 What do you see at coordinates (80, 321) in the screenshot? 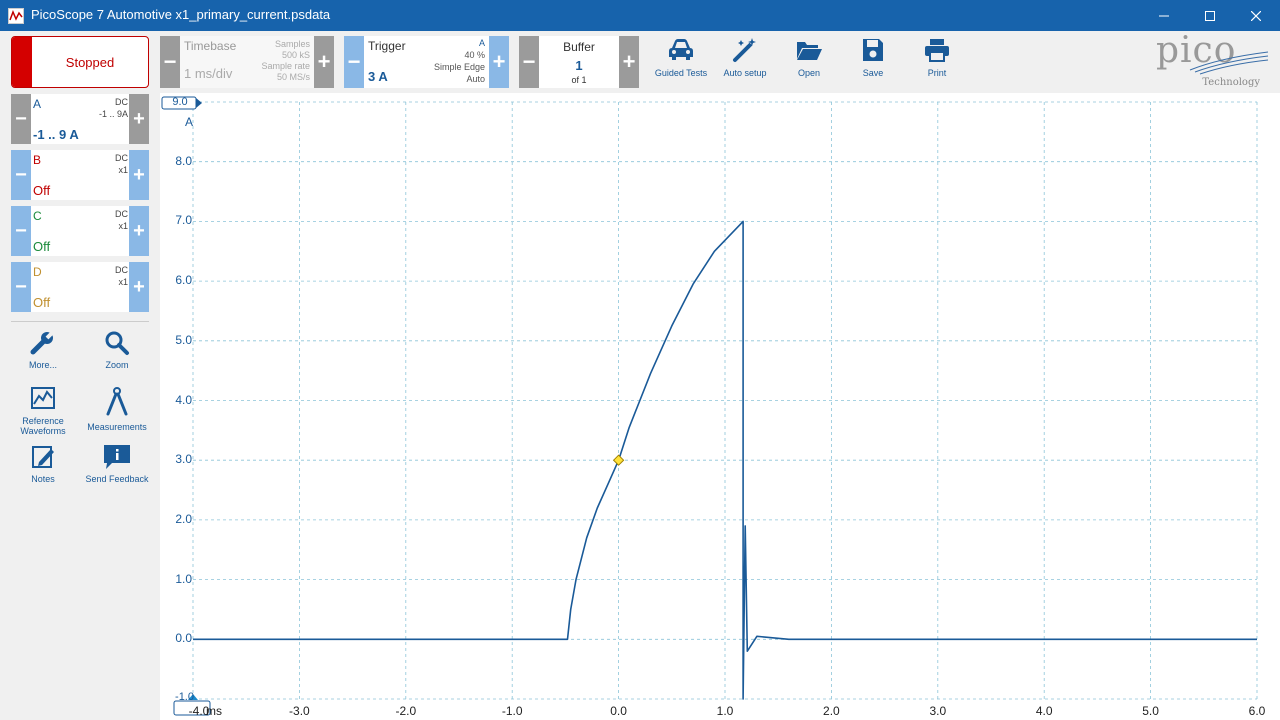
I see `sidebar-divider` at bounding box center [80, 321].